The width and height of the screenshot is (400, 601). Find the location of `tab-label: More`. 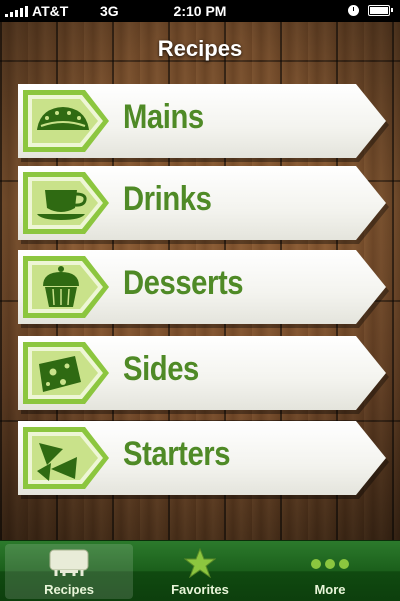

tab-label: More is located at coordinates (330, 589).